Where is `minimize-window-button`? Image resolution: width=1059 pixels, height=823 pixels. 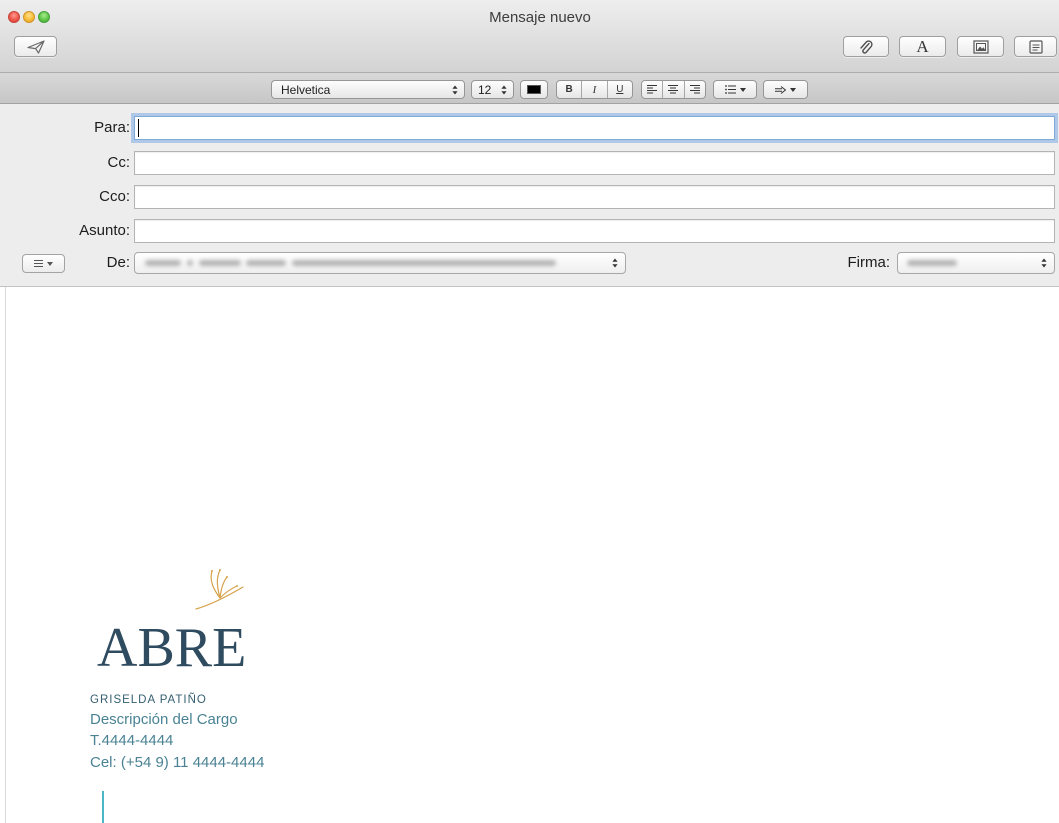 minimize-window-button is located at coordinates (29, 17).